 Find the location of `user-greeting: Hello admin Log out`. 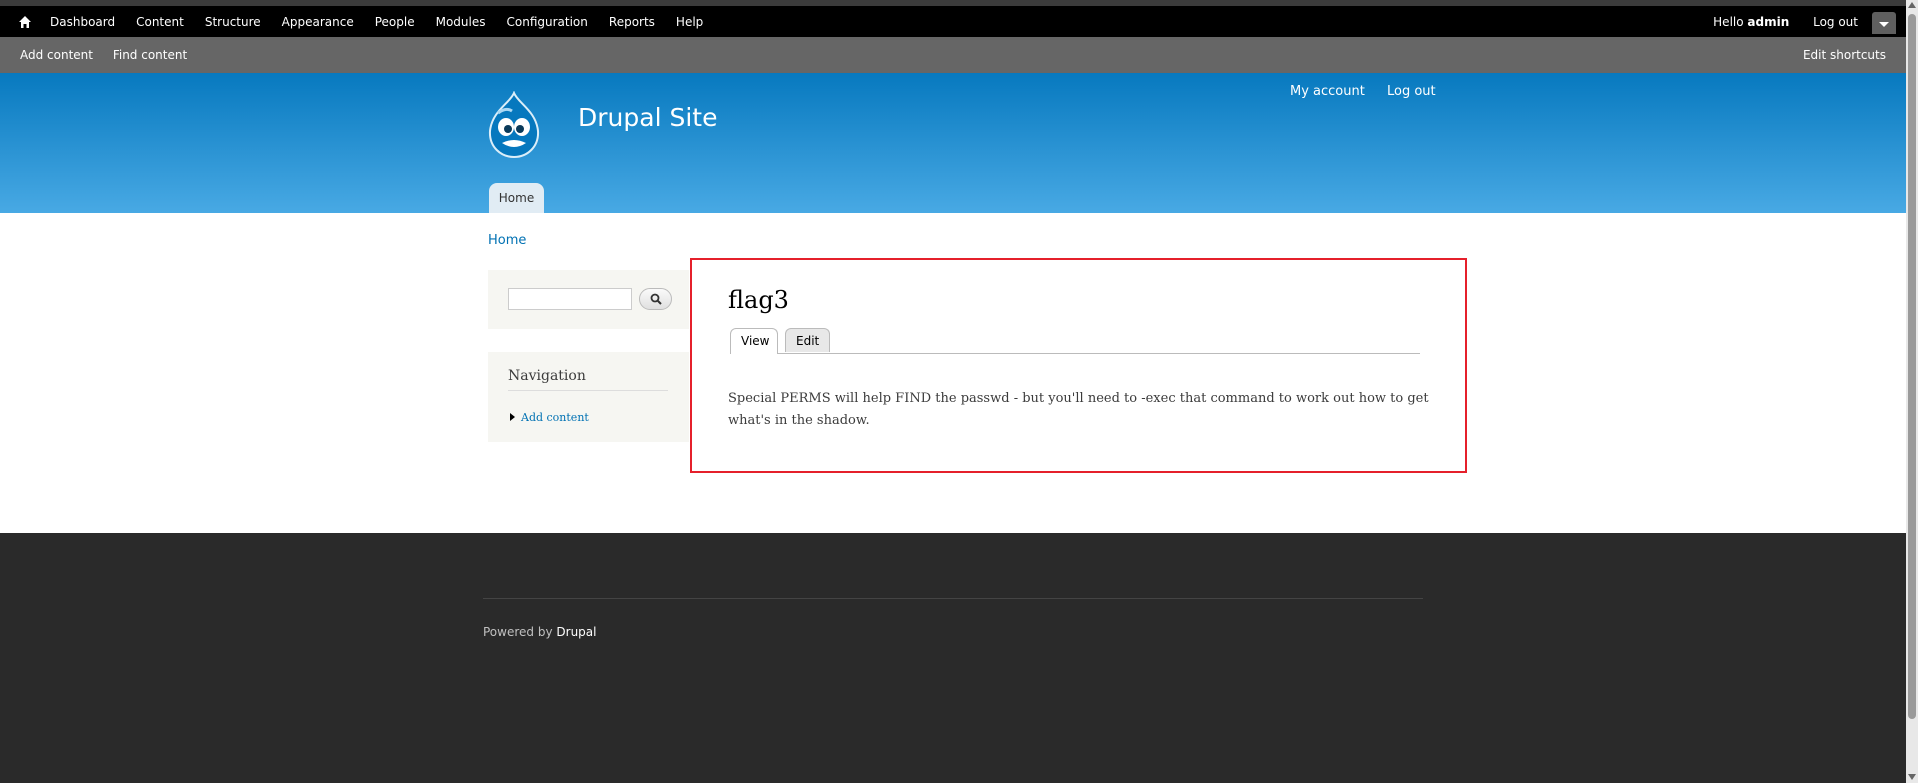

user-greeting: Hello admin Log out is located at coordinates (1785, 22).